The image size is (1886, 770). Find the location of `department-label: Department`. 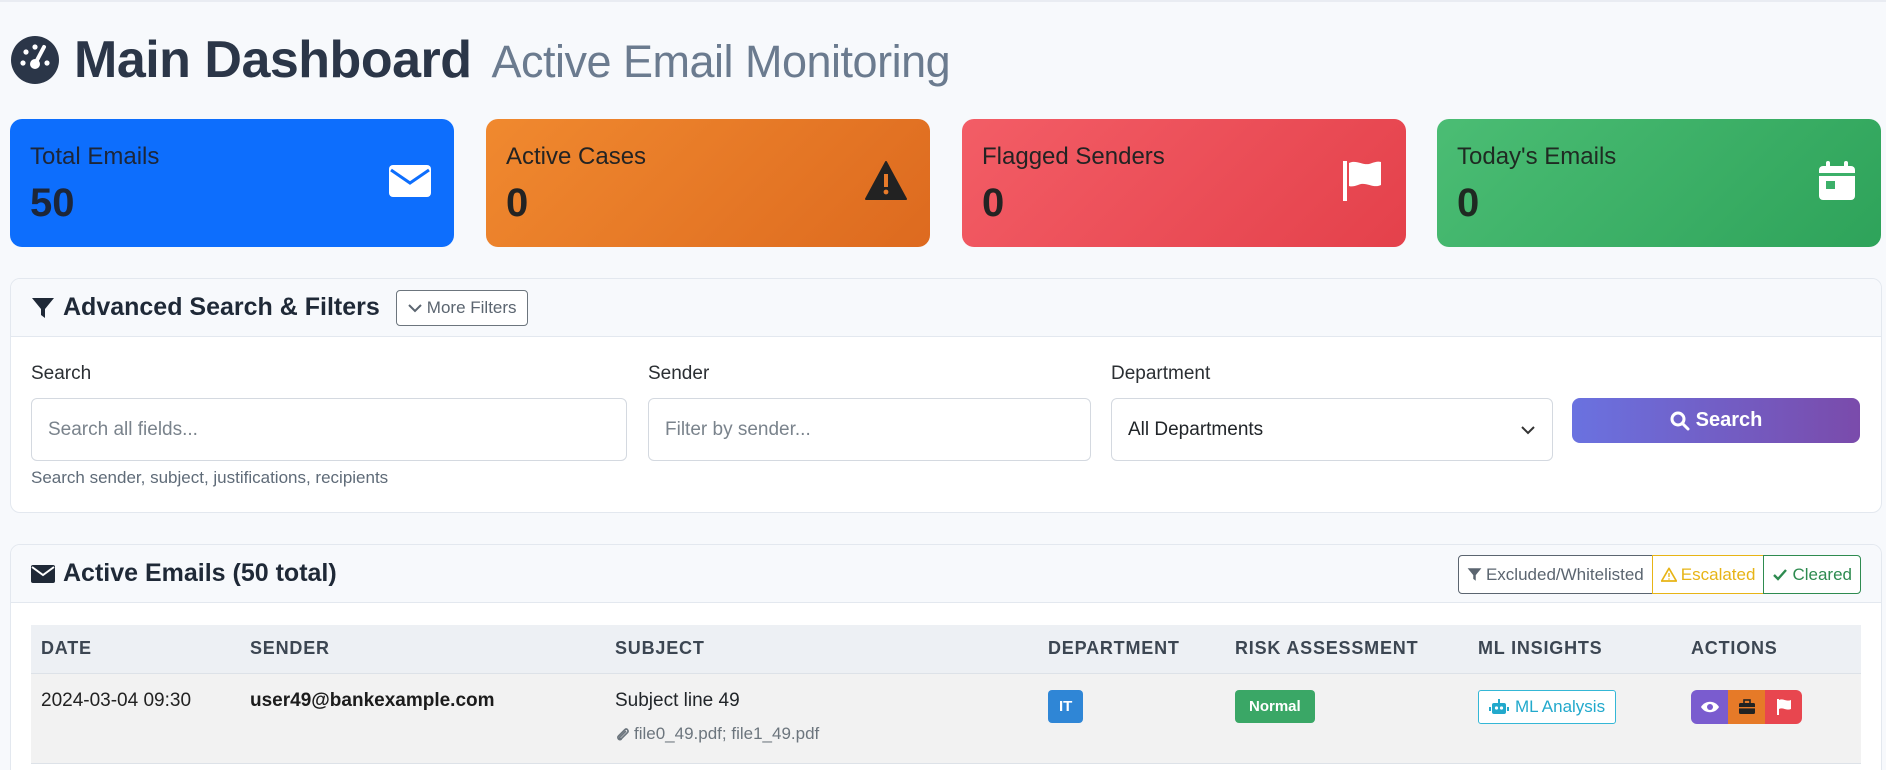

department-label: Department is located at coordinates (1161, 373).